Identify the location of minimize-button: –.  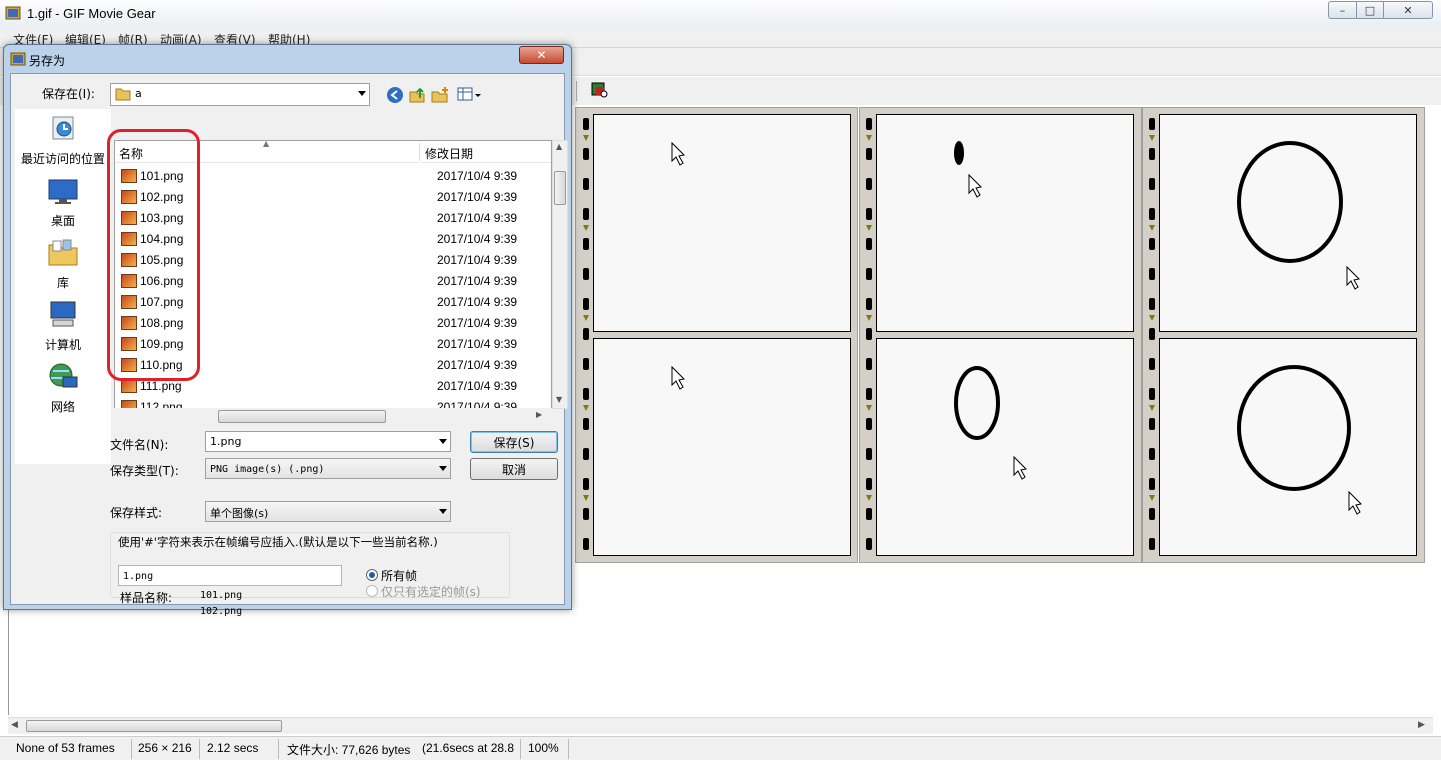
(1342, 10).